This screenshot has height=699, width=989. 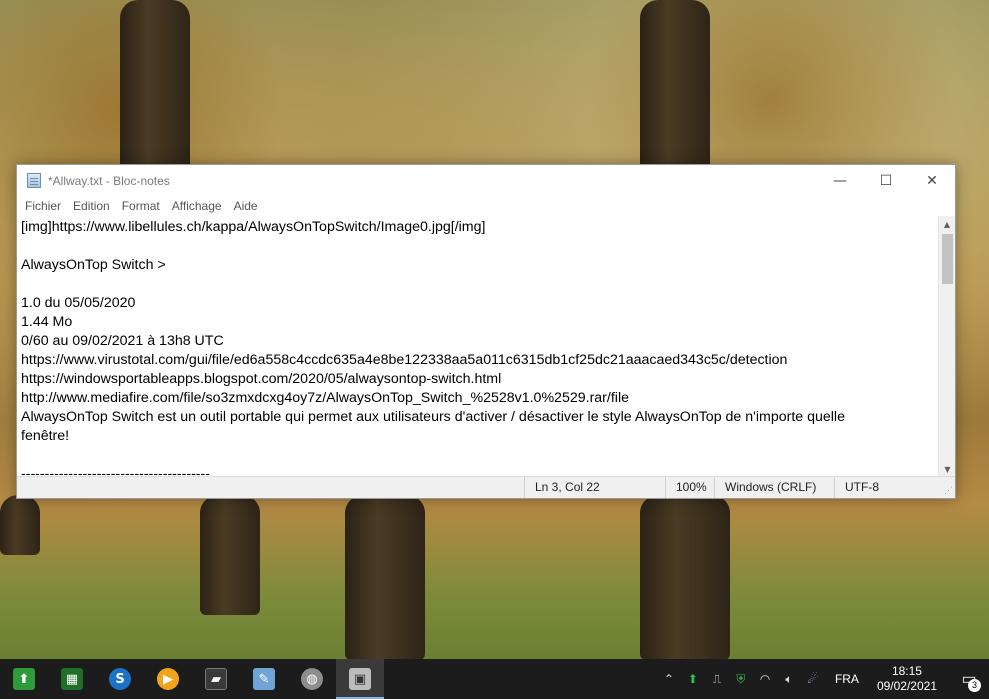 I want to click on text-line: AlwaysOnTop Switch >, so click(x=93, y=265).